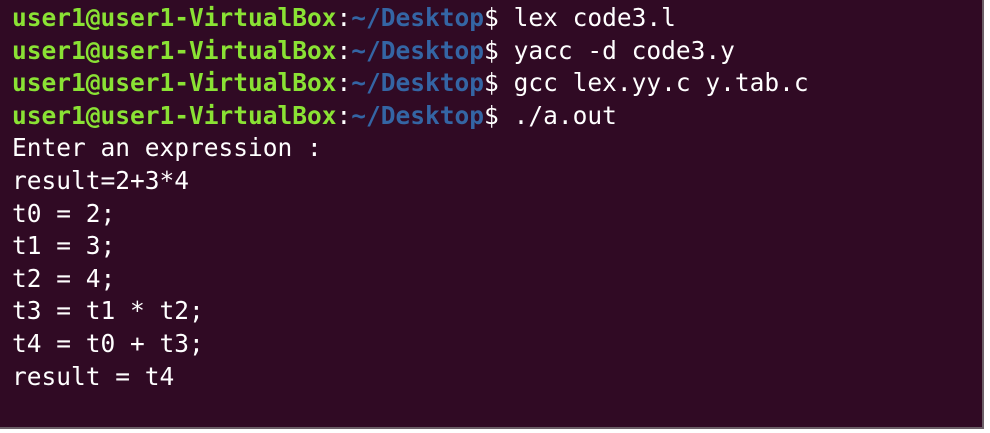  What do you see at coordinates (64, 278) in the screenshot?
I see `output-line: t2 = 4;` at bounding box center [64, 278].